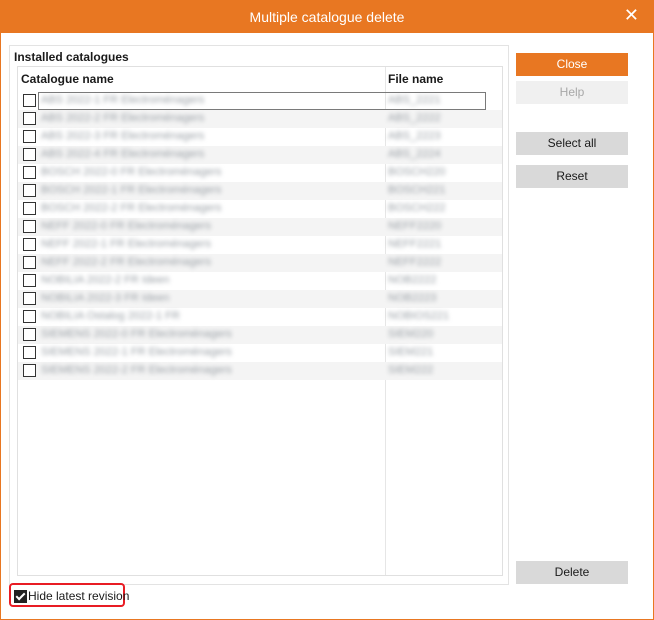  I want to click on list-item: ABS 2022-4 FR Electroménagers ABS_2224, so click(260, 155).